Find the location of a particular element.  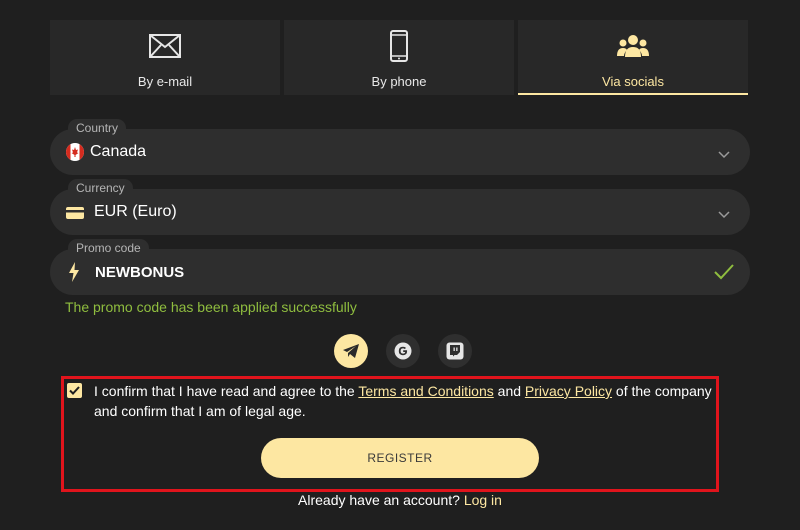

tab-by-email: By e-mail is located at coordinates (165, 57).